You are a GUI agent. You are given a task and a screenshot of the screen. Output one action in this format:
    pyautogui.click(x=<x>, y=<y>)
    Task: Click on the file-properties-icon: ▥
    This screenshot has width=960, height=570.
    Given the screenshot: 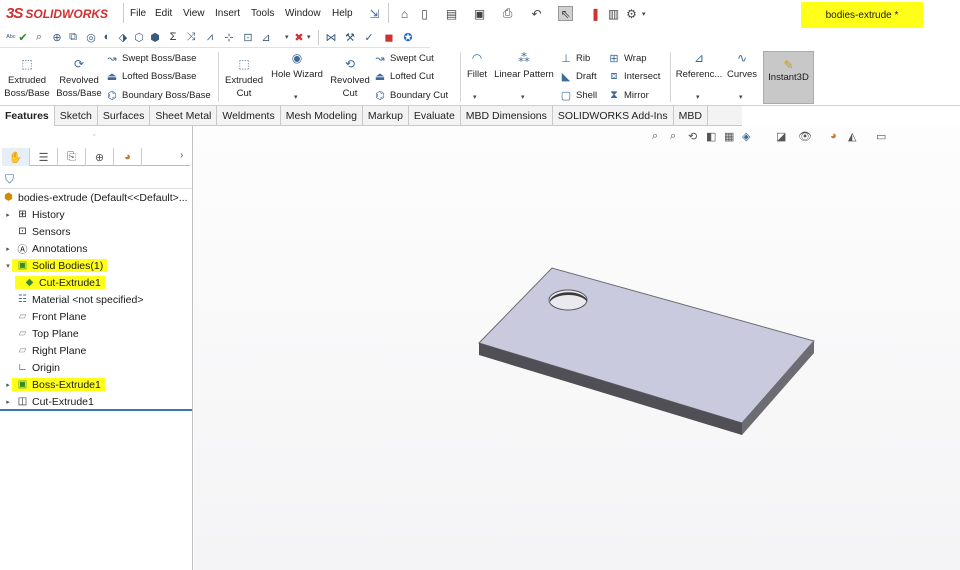 What is the action you would take?
    pyautogui.click(x=613, y=13)
    